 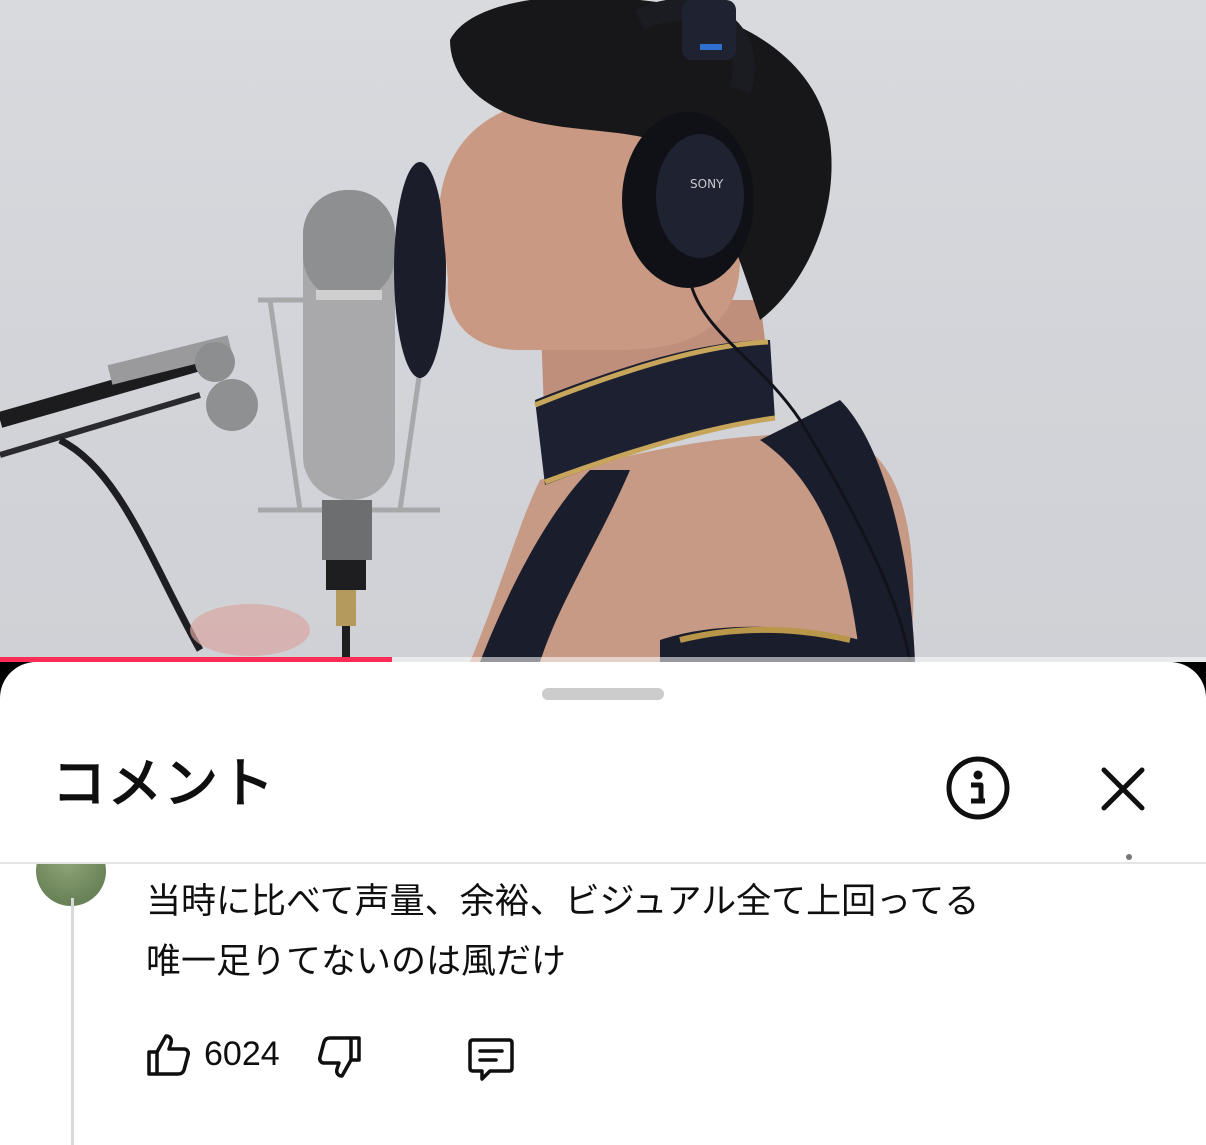 What do you see at coordinates (563, 902) in the screenshot?
I see `comment-line: 当時に比べて声量、余裕、ビジュアル全て上回ってる` at bounding box center [563, 902].